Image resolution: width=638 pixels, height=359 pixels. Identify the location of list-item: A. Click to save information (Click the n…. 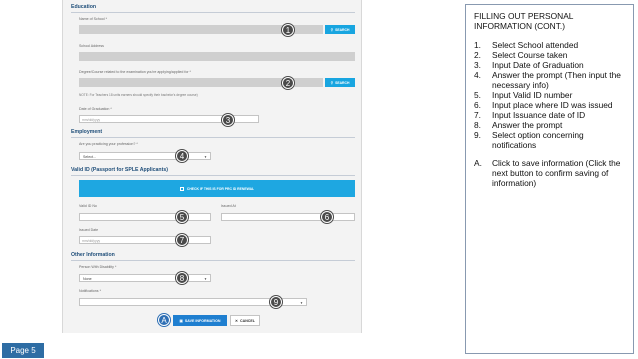
(547, 173).